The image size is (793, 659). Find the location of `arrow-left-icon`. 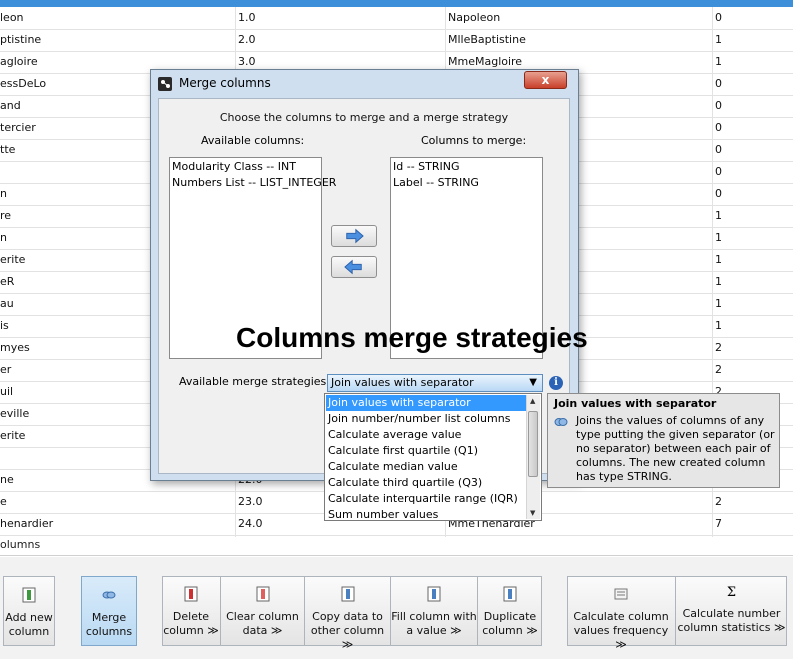

arrow-left-icon is located at coordinates (353, 267).